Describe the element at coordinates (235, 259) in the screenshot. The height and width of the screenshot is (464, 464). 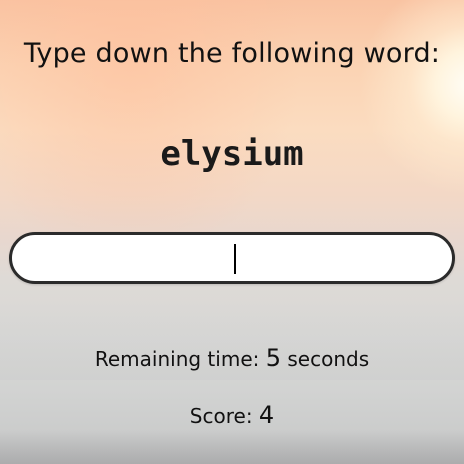
I see `text-cursor` at that location.